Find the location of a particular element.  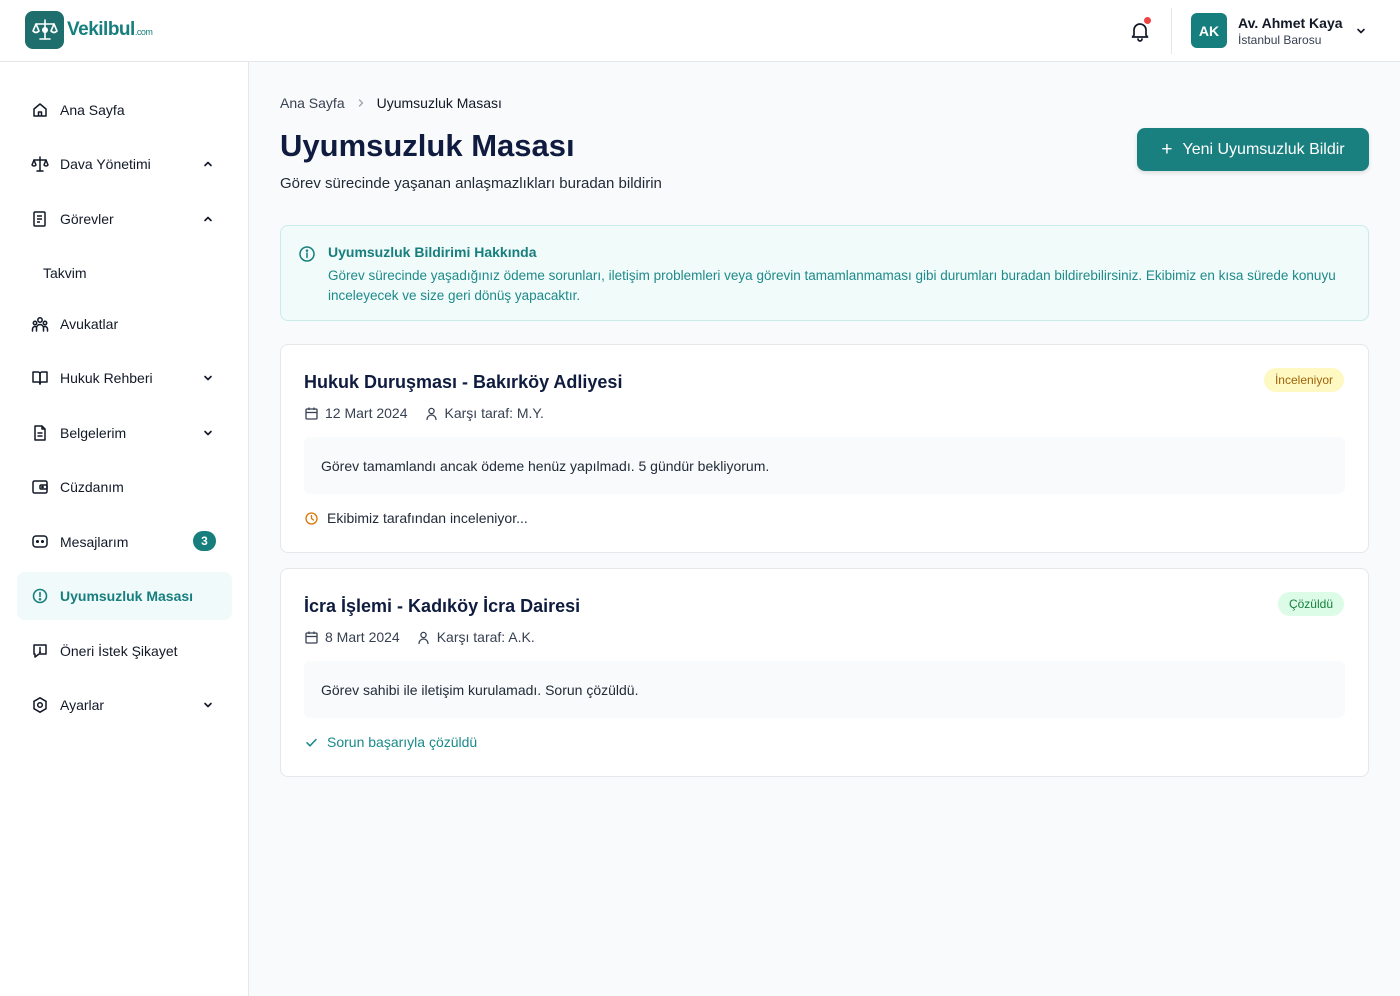

status-badge: İnceleniyor is located at coordinates (1303, 380).